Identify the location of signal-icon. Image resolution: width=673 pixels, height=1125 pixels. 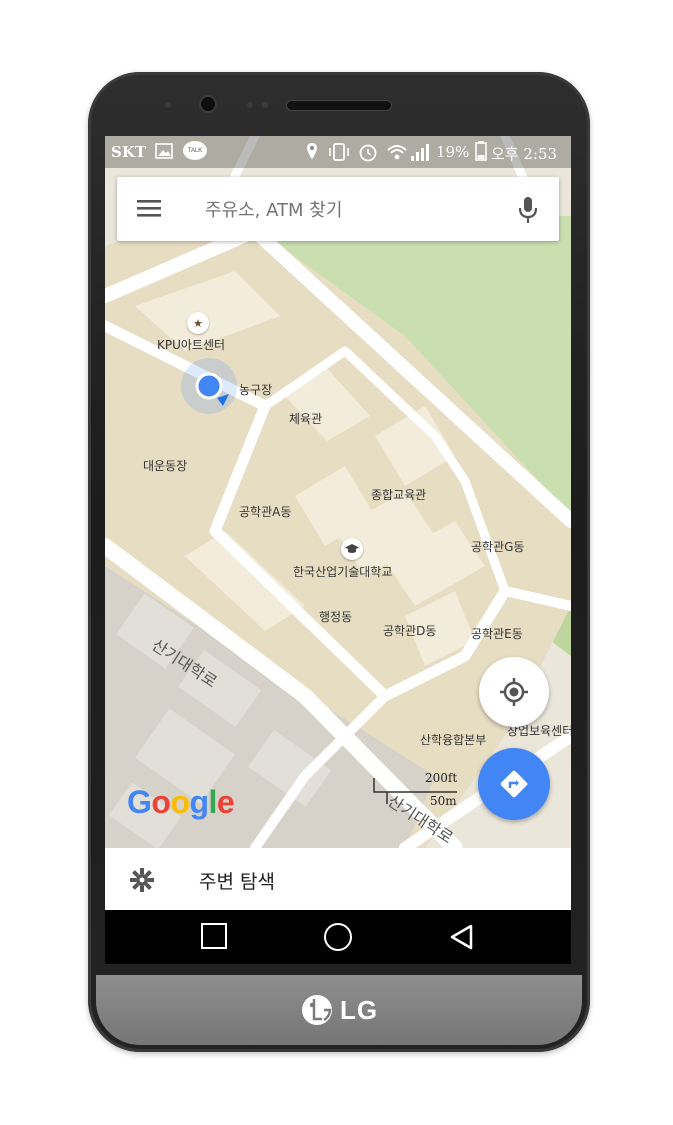
(420, 152).